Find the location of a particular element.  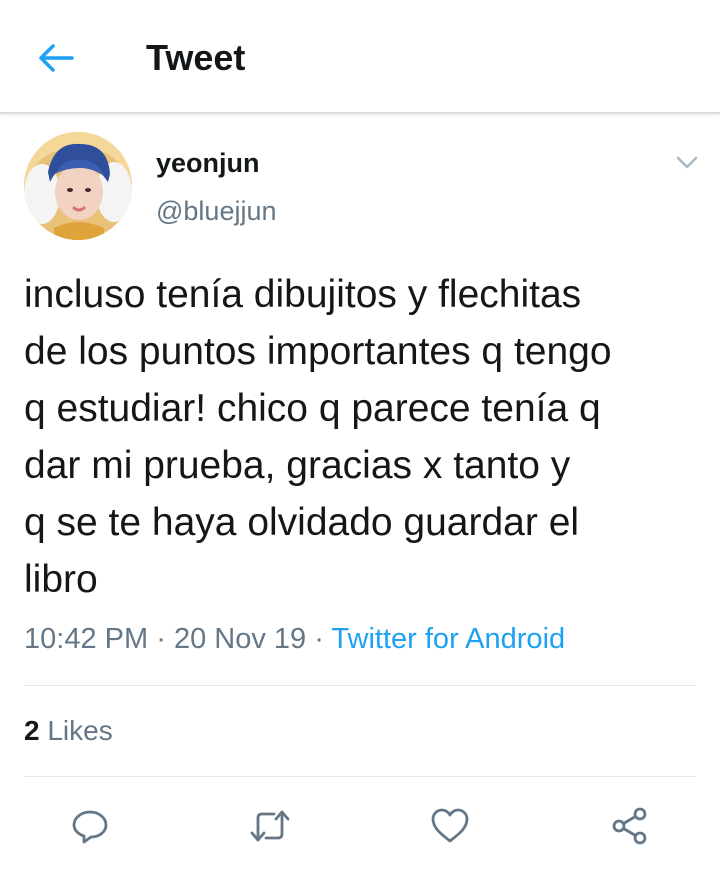

avatar is located at coordinates (78, 186).